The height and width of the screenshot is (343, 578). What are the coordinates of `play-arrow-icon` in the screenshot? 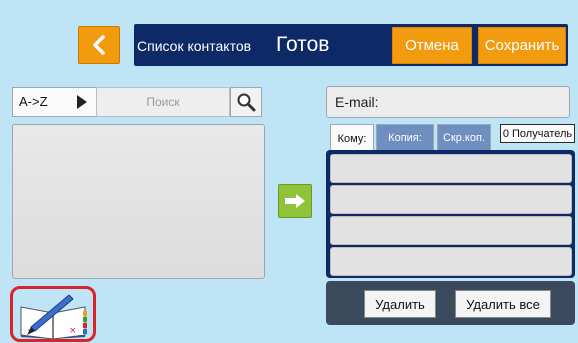 It's located at (82, 102).